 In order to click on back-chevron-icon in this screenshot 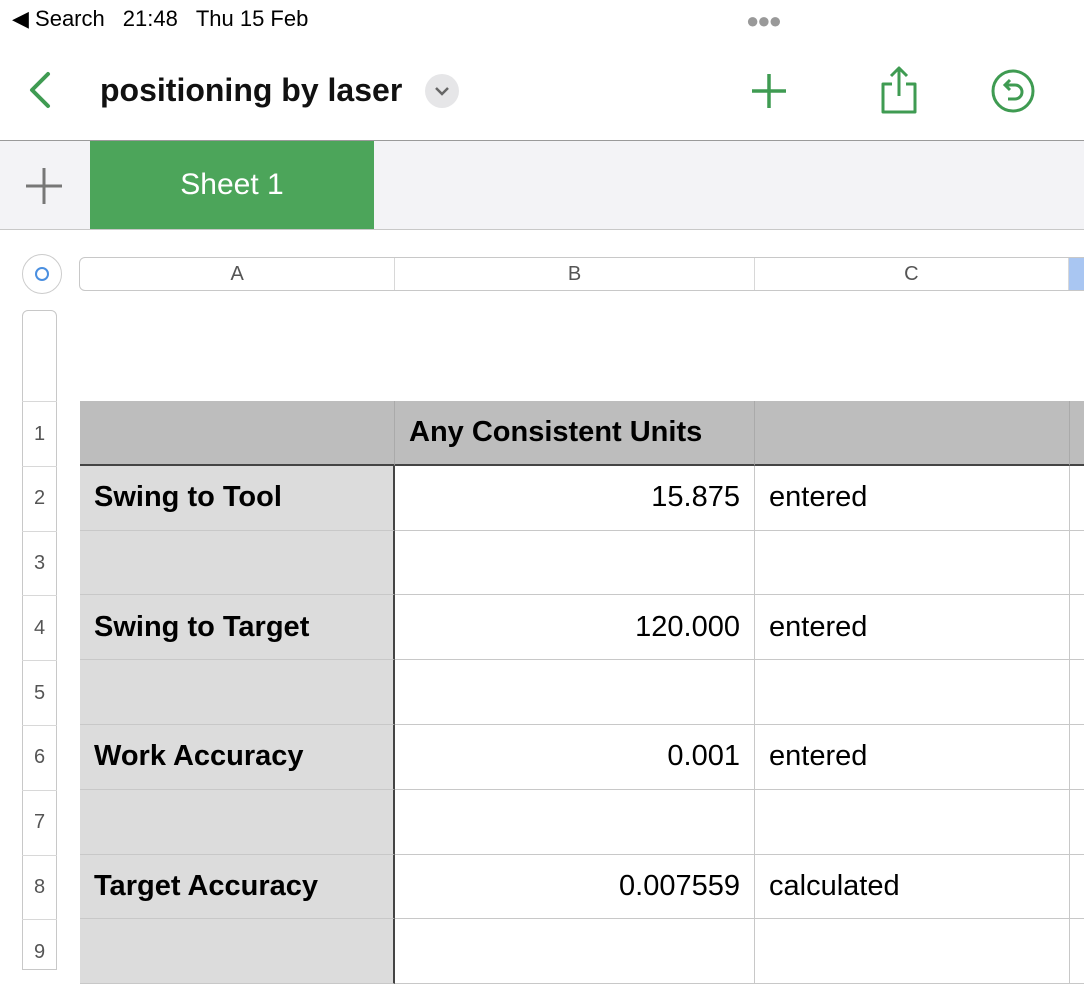, I will do `click(42, 90)`.